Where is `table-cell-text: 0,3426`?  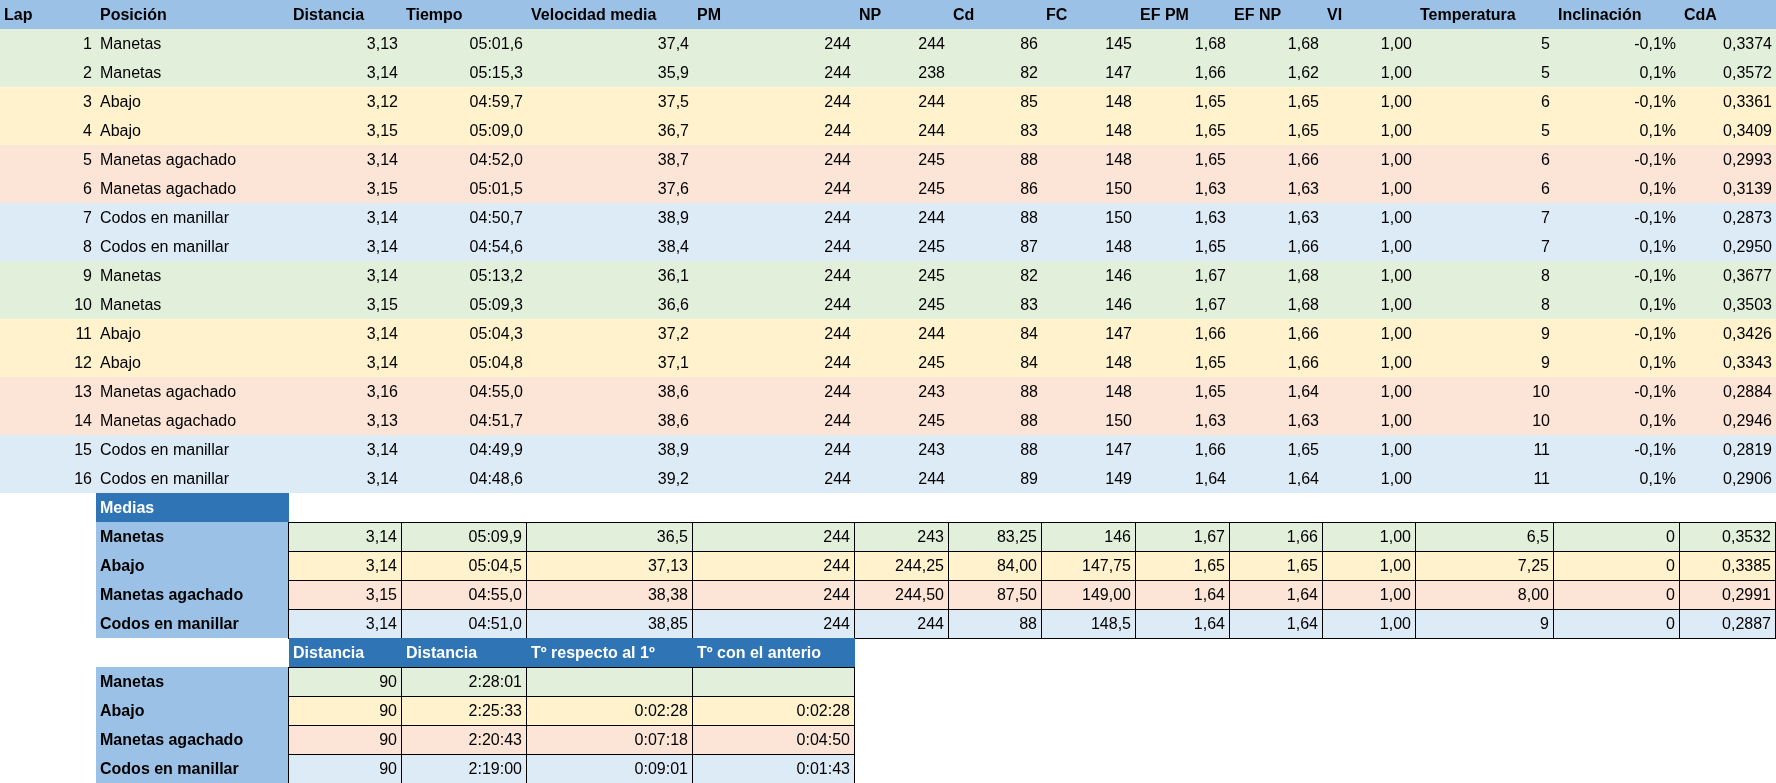
table-cell-text: 0,3426 is located at coordinates (1747, 333).